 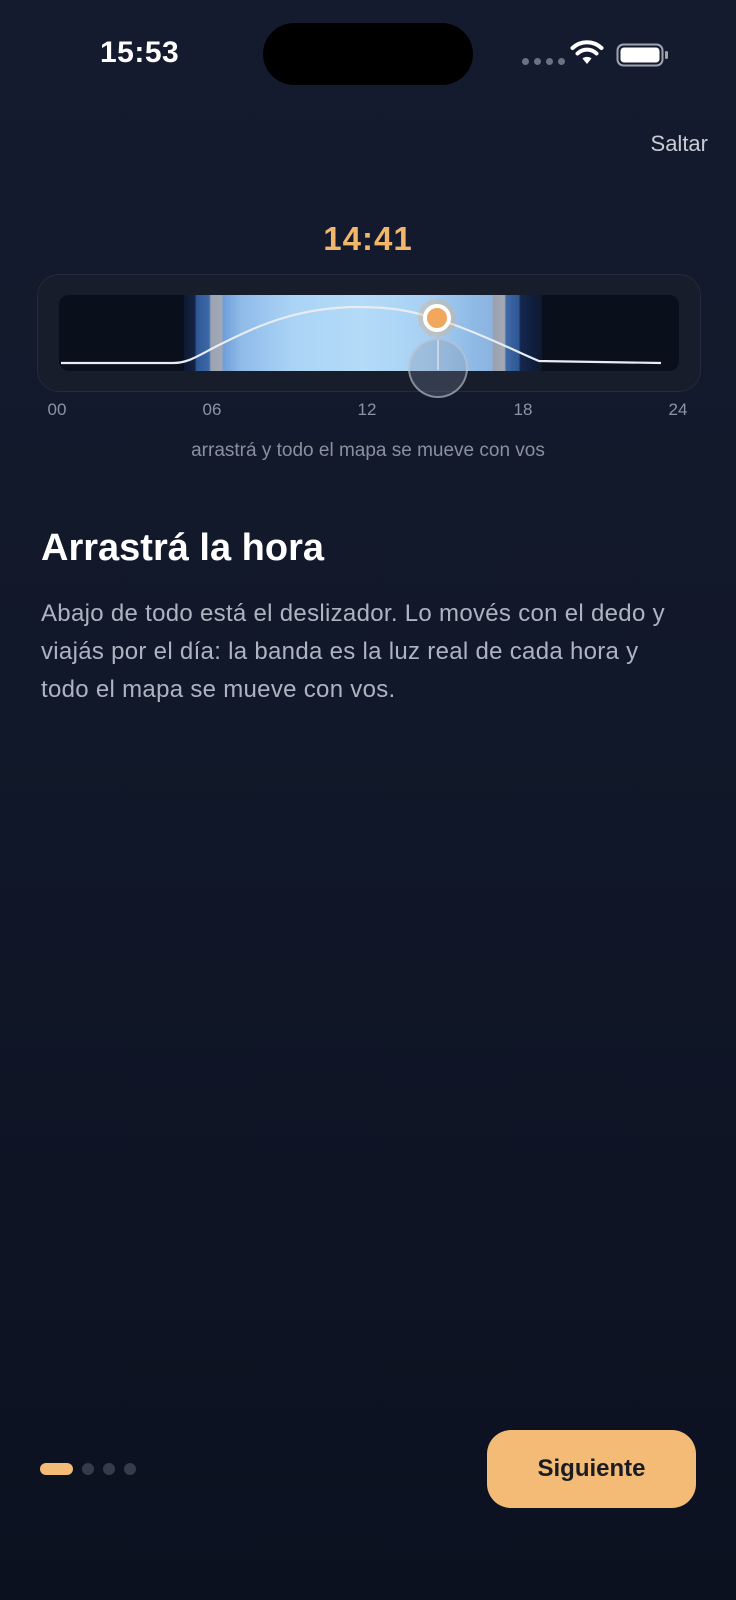 What do you see at coordinates (543, 61) in the screenshot?
I see `cellular-signal-icon` at bounding box center [543, 61].